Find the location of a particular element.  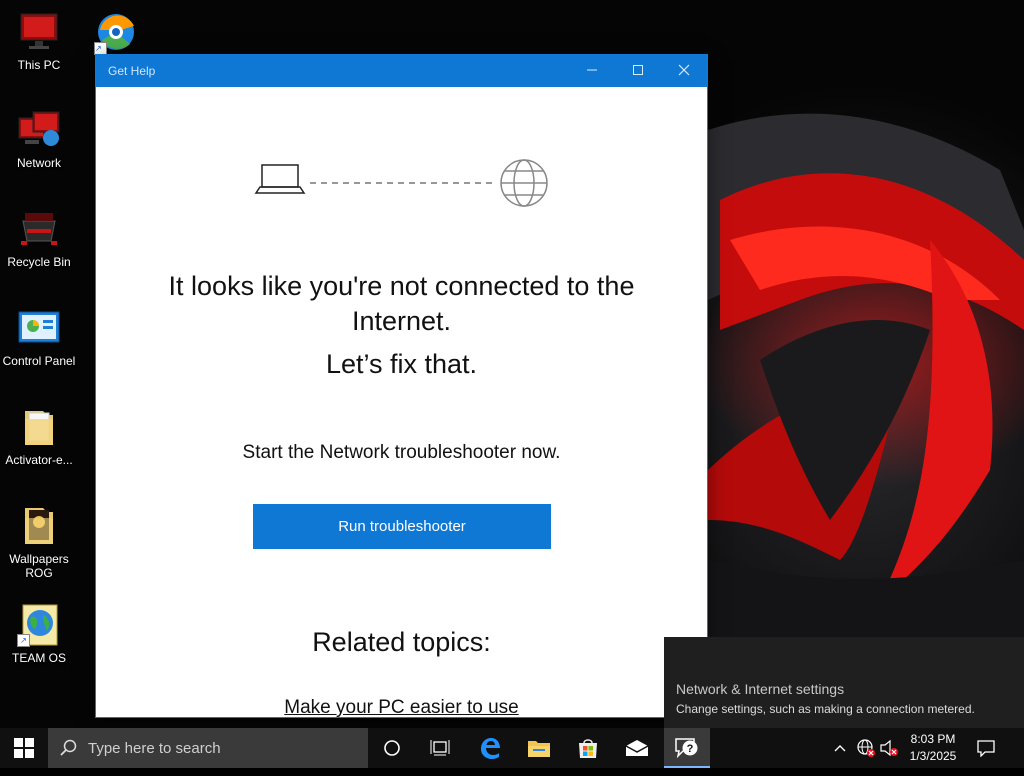

notification-icon is located at coordinates (986, 749).